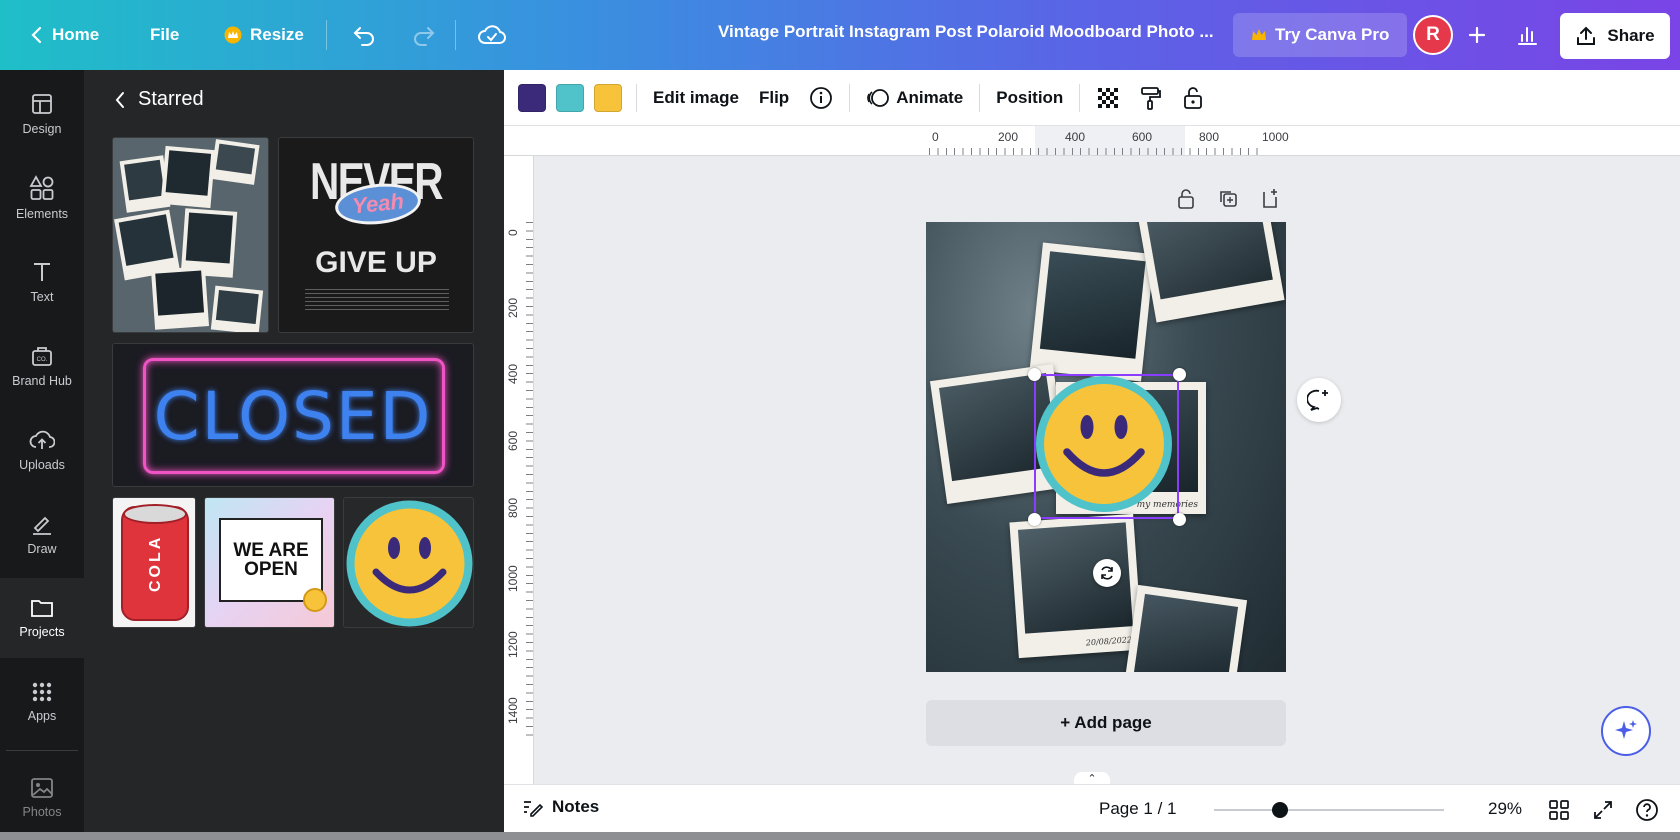 The width and height of the screenshot is (1680, 840). What do you see at coordinates (64, 35) in the screenshot?
I see `home-button: Home` at bounding box center [64, 35].